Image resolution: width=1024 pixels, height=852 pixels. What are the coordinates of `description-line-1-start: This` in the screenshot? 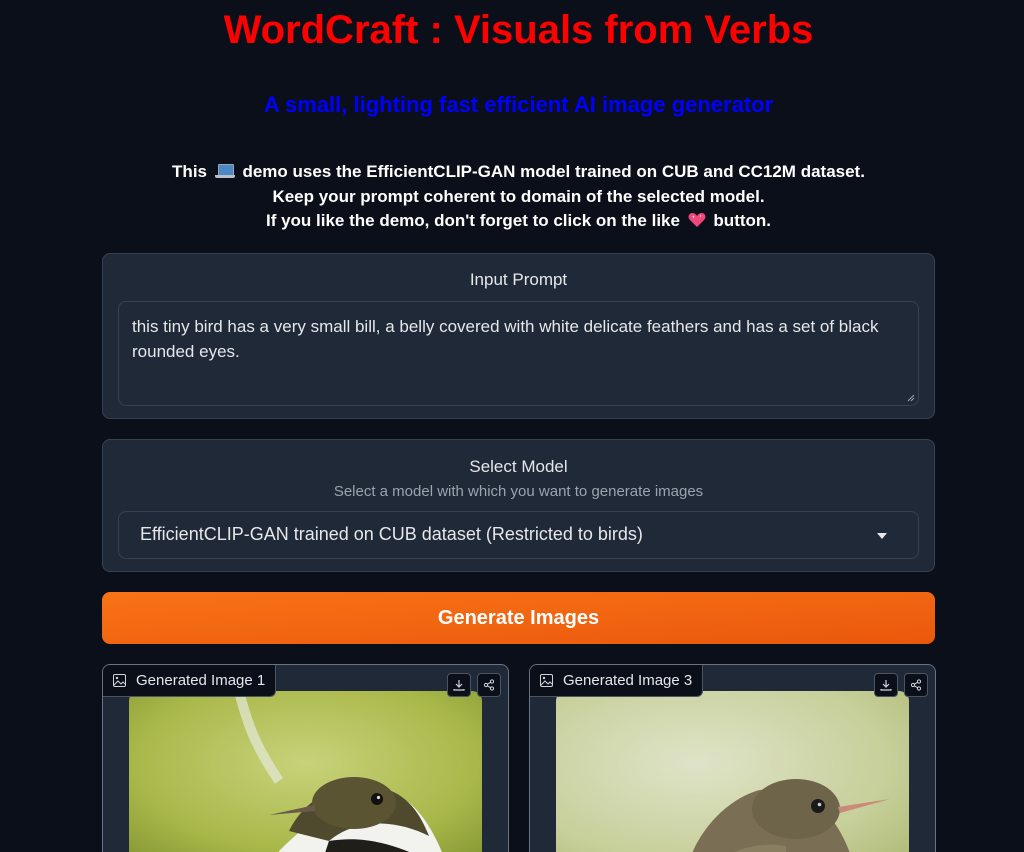 It's located at (189, 171).